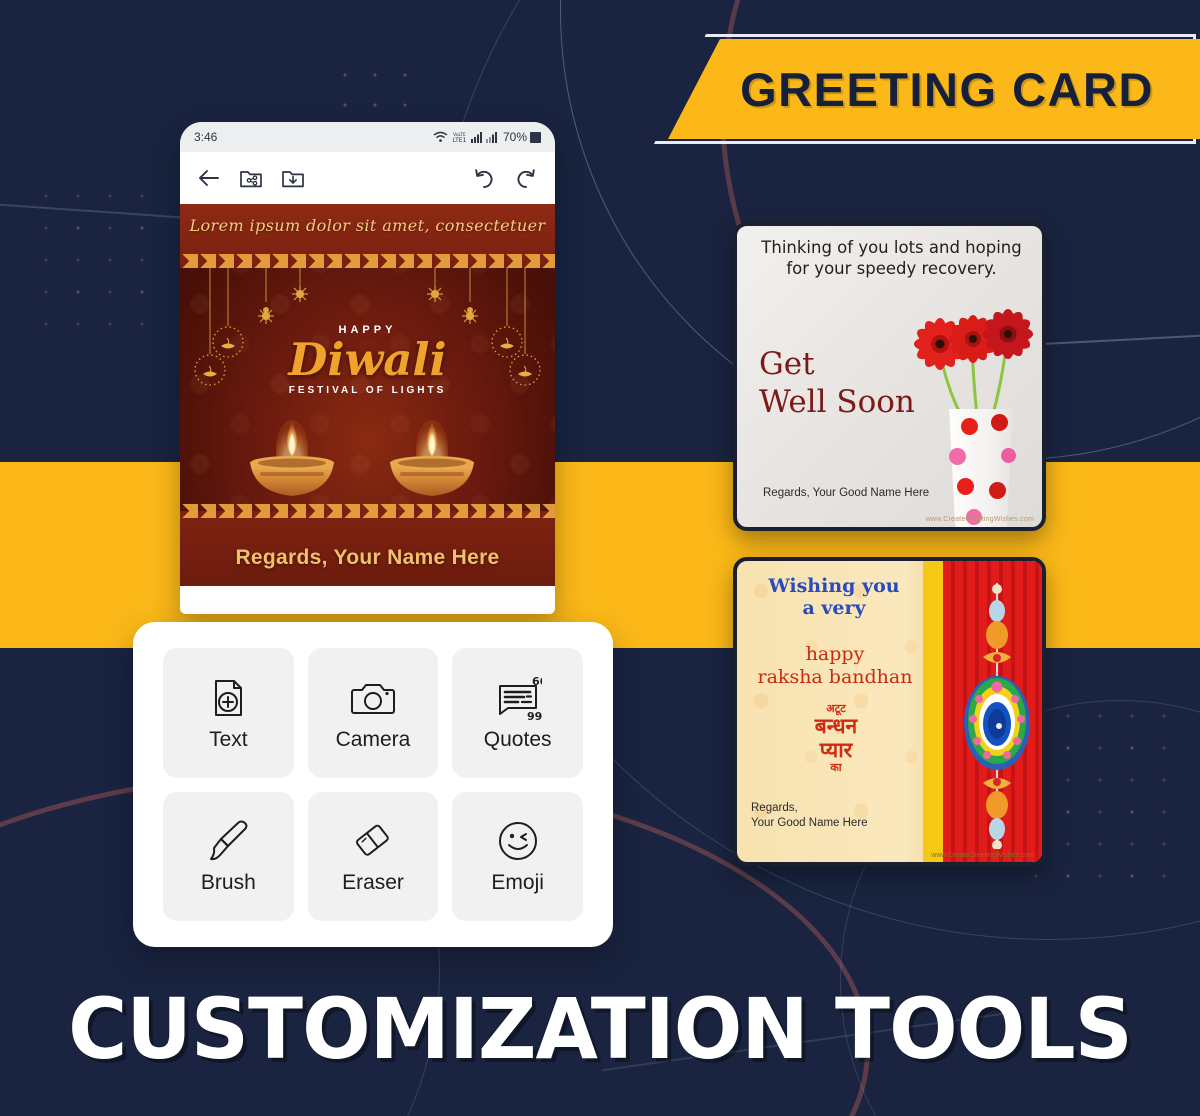  What do you see at coordinates (517, 883) in the screenshot?
I see `tool-label: Emoji` at bounding box center [517, 883].